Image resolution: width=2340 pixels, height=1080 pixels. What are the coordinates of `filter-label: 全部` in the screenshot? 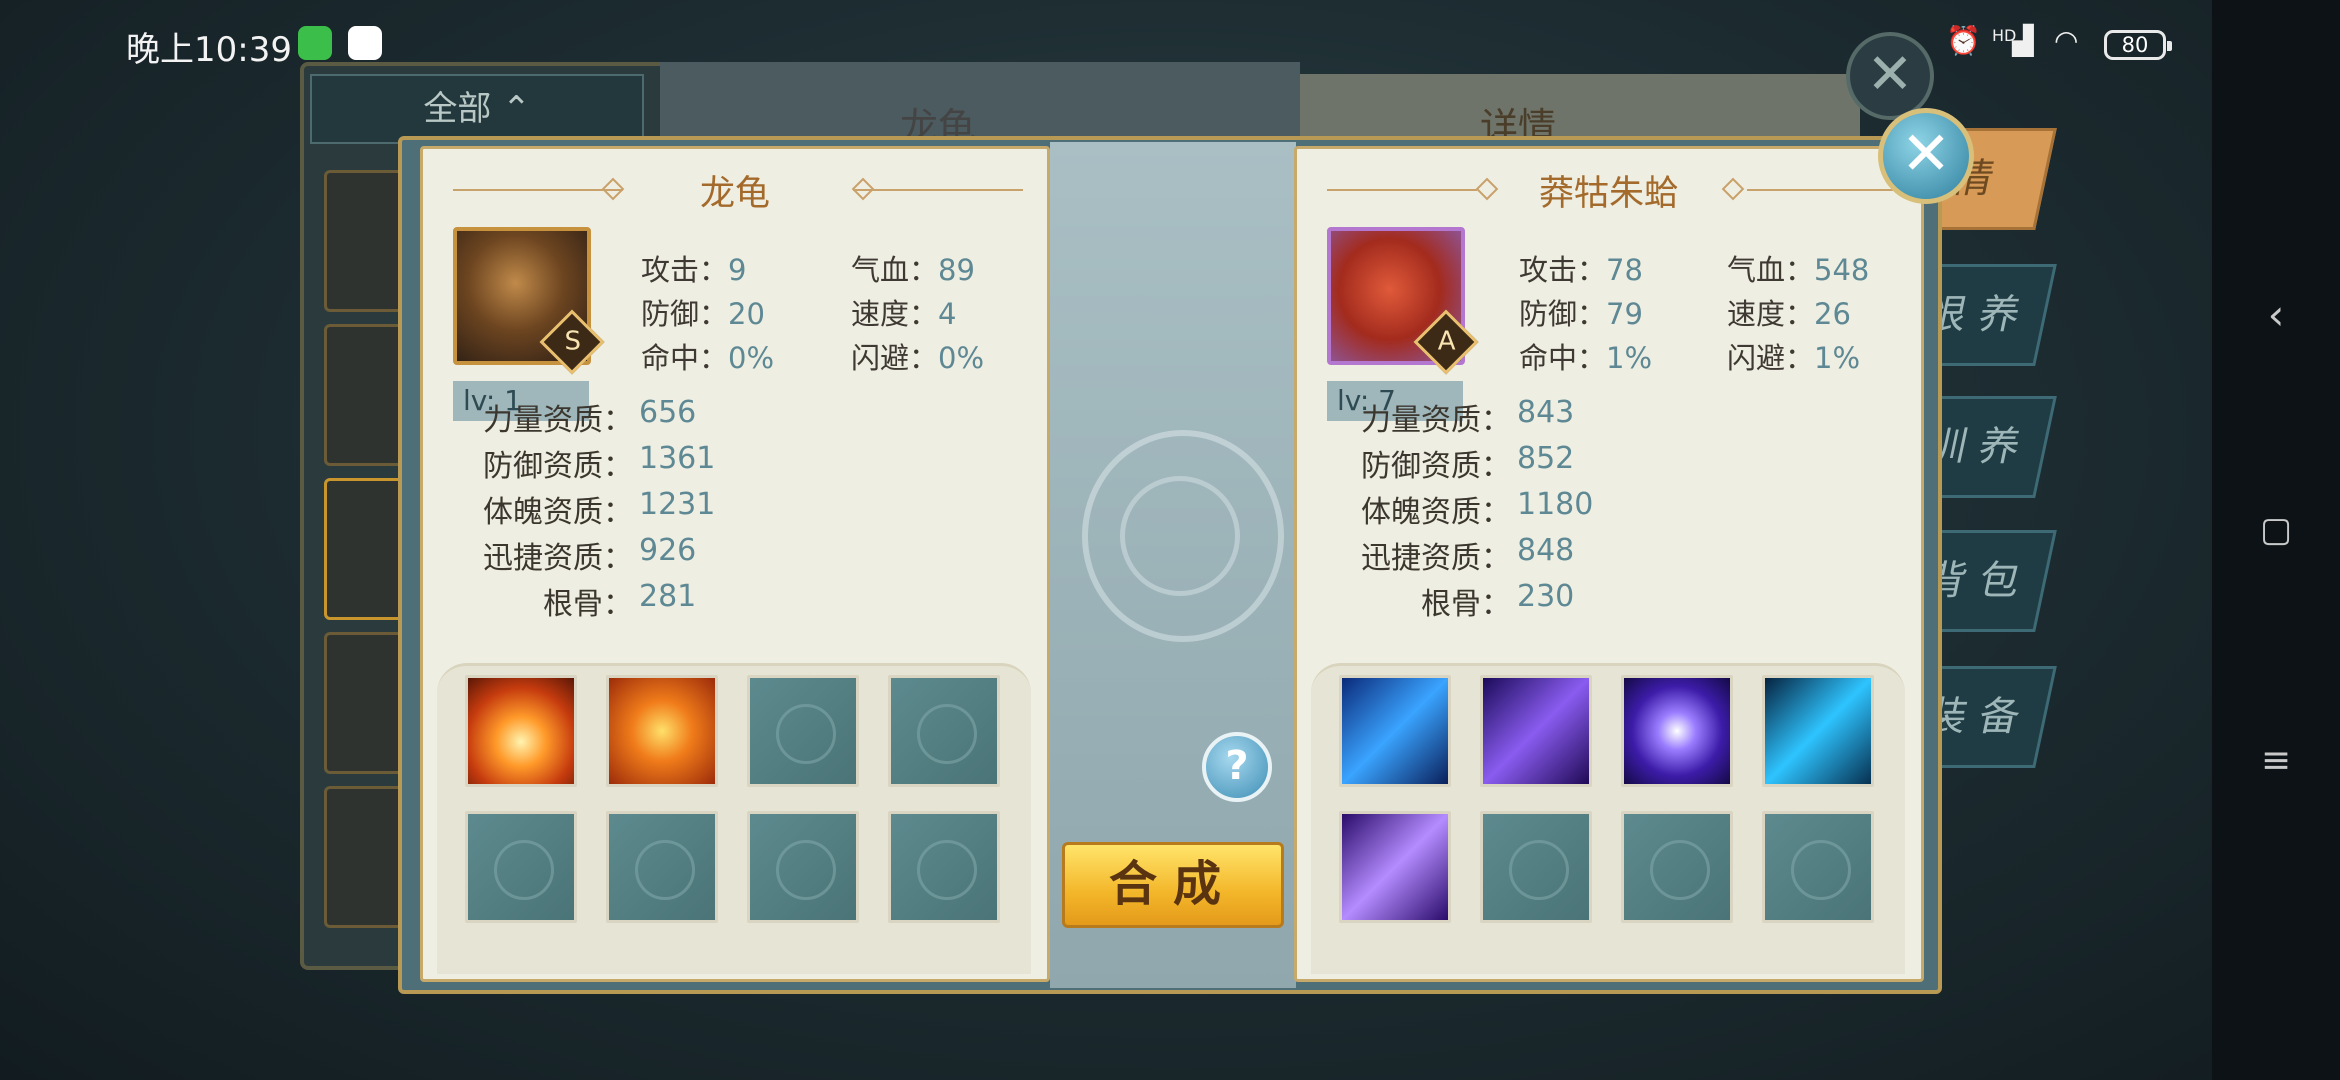 It's located at (457, 109).